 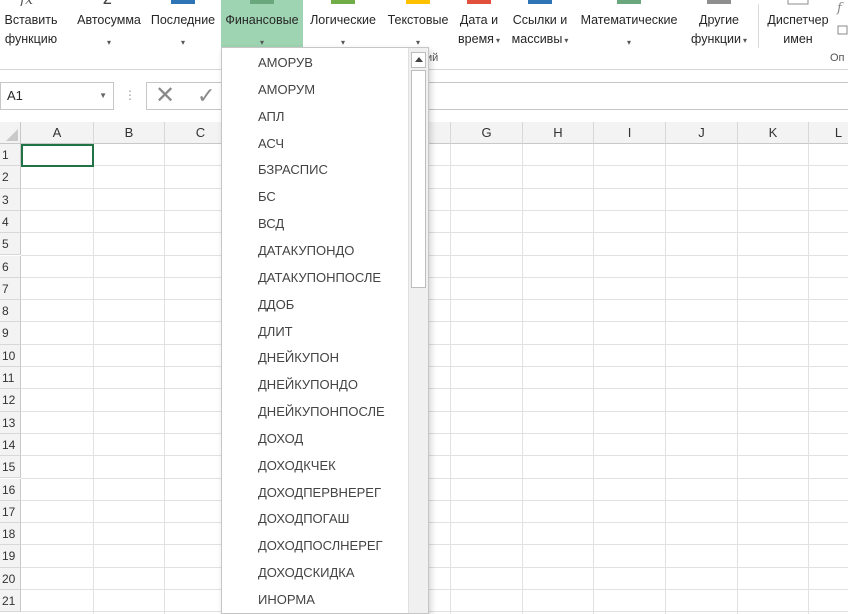 I want to click on function-menu-item: БЗРАСПИС, so click(x=315, y=169).